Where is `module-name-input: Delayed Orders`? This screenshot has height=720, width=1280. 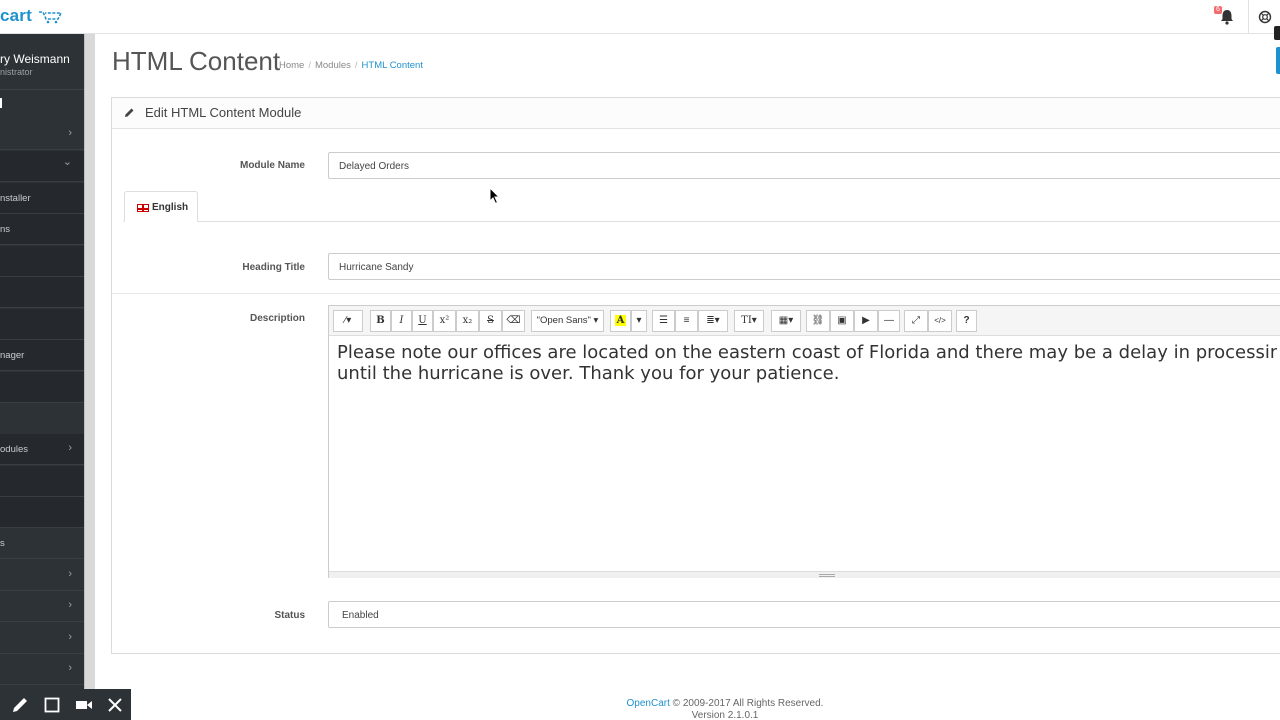
module-name-input: Delayed Orders is located at coordinates (804, 165).